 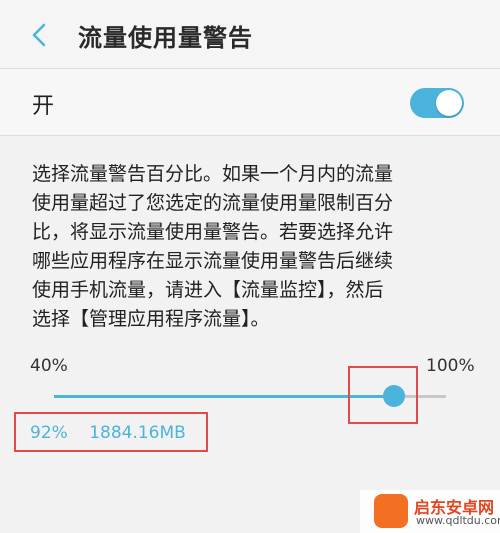 I want to click on back-button, so click(x=39, y=35).